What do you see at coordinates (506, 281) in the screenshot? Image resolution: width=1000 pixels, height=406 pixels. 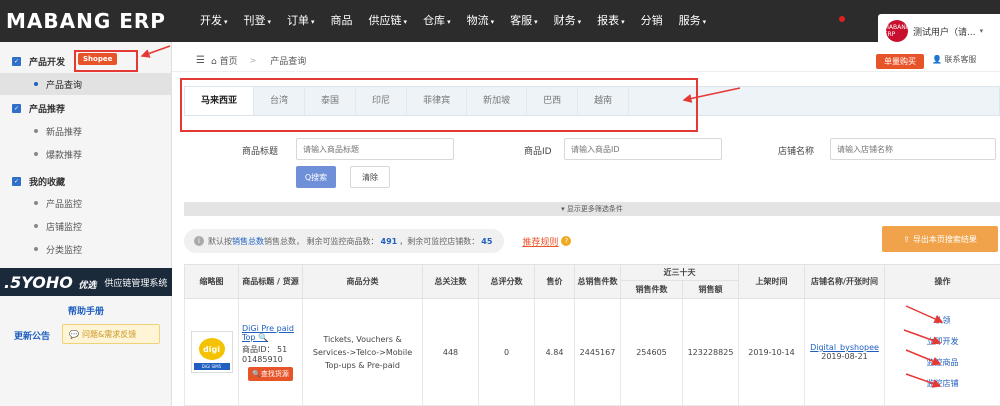 I see `col-rating: 总评分数` at bounding box center [506, 281].